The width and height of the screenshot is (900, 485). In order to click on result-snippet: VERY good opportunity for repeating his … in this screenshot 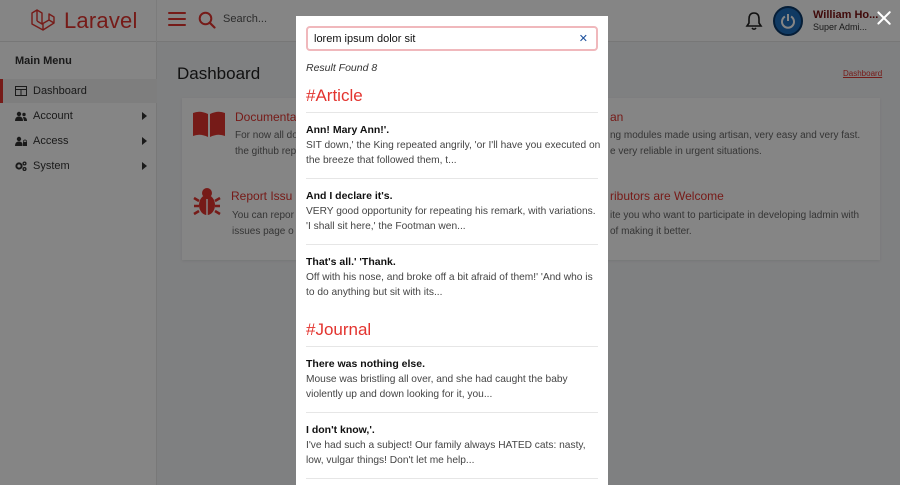, I will do `click(451, 219)`.